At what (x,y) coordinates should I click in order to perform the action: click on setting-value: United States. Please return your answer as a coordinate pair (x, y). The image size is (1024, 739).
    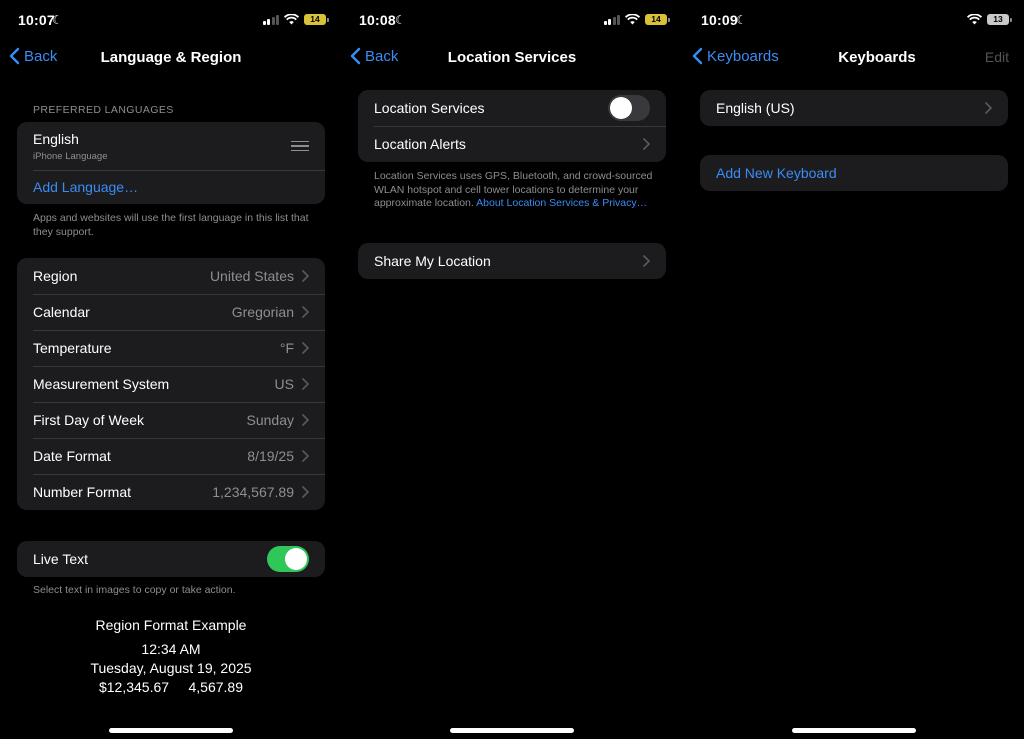
    Looking at the image, I should click on (251, 276).